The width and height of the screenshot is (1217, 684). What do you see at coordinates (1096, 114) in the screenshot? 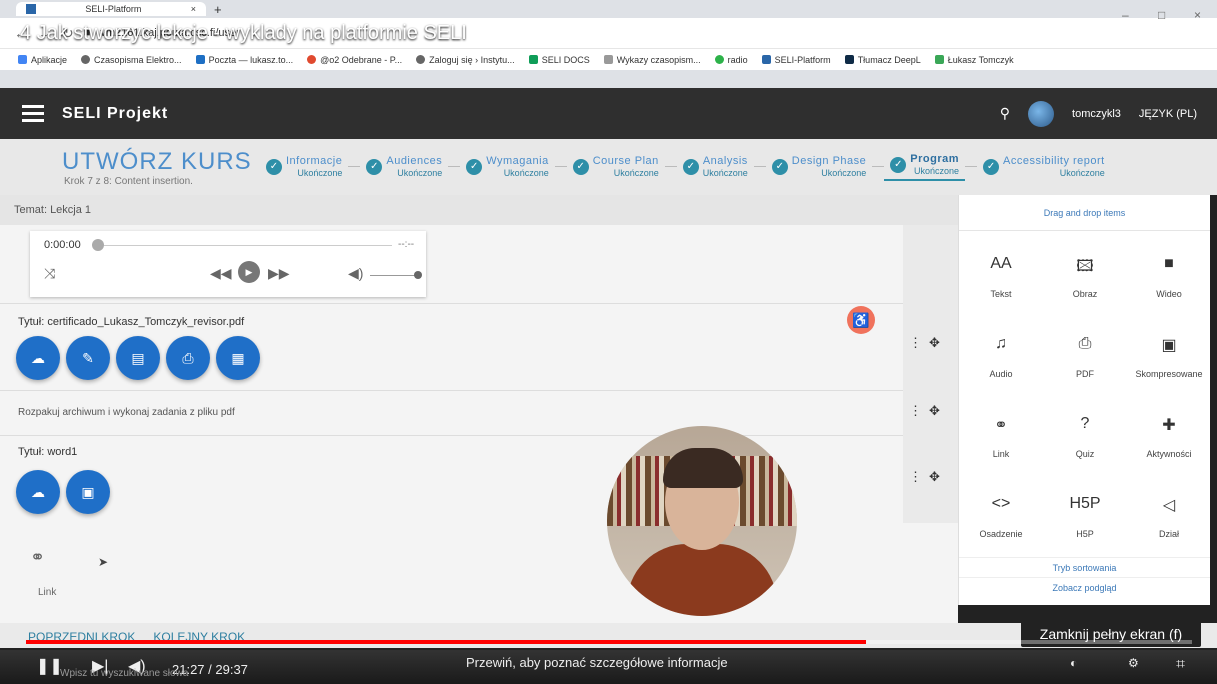
I see `username: tomczykl3` at bounding box center [1096, 114].